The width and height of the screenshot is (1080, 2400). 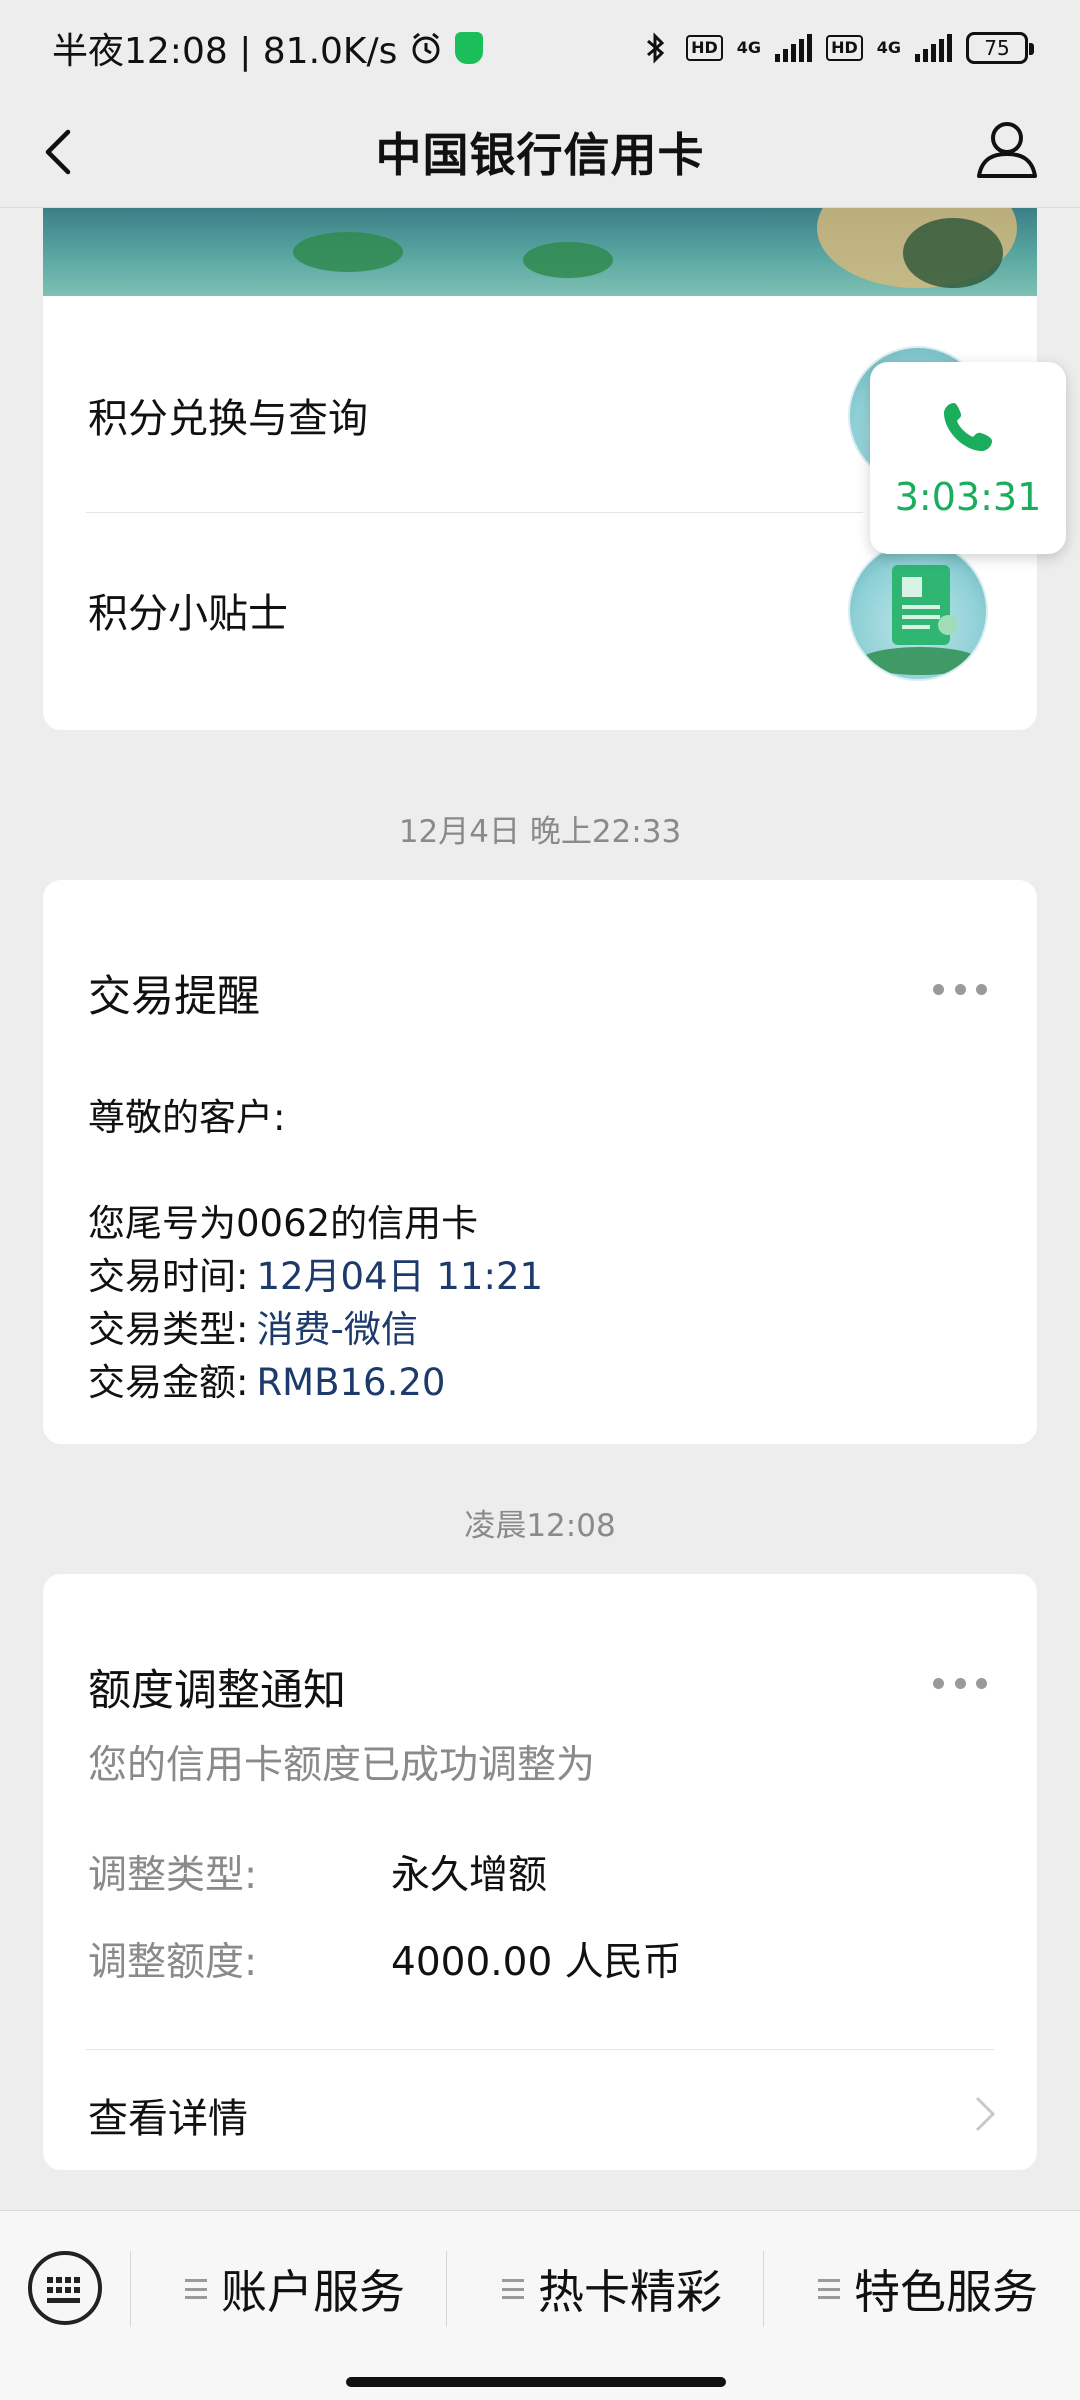 I want to click on menu-hot-card: 热卡精彩, so click(x=612, y=2289).